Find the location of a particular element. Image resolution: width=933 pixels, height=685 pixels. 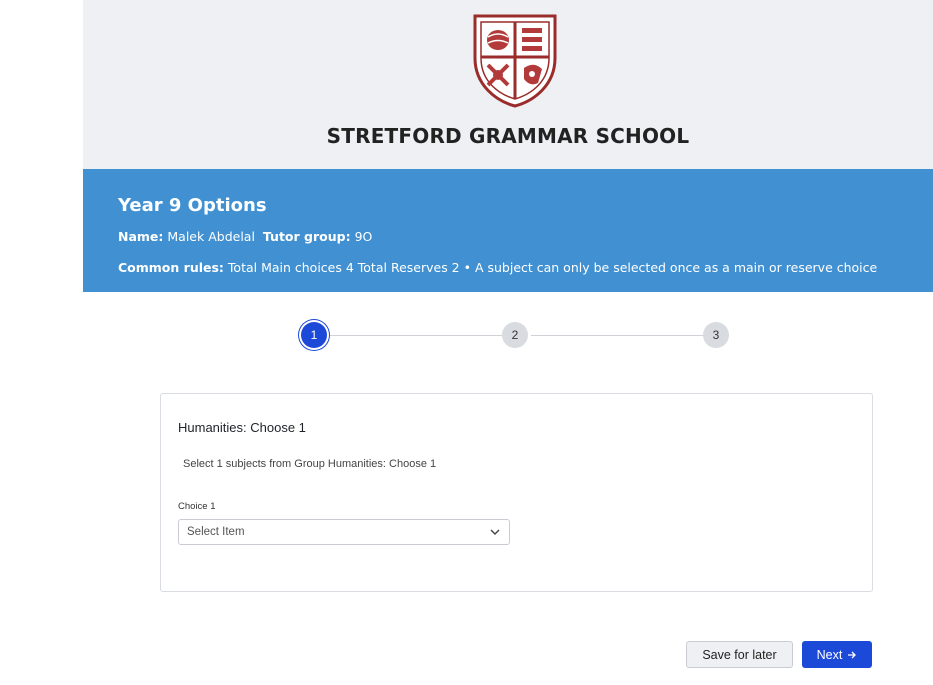

group-title: Humanities: Choose 1 is located at coordinates (242, 427).